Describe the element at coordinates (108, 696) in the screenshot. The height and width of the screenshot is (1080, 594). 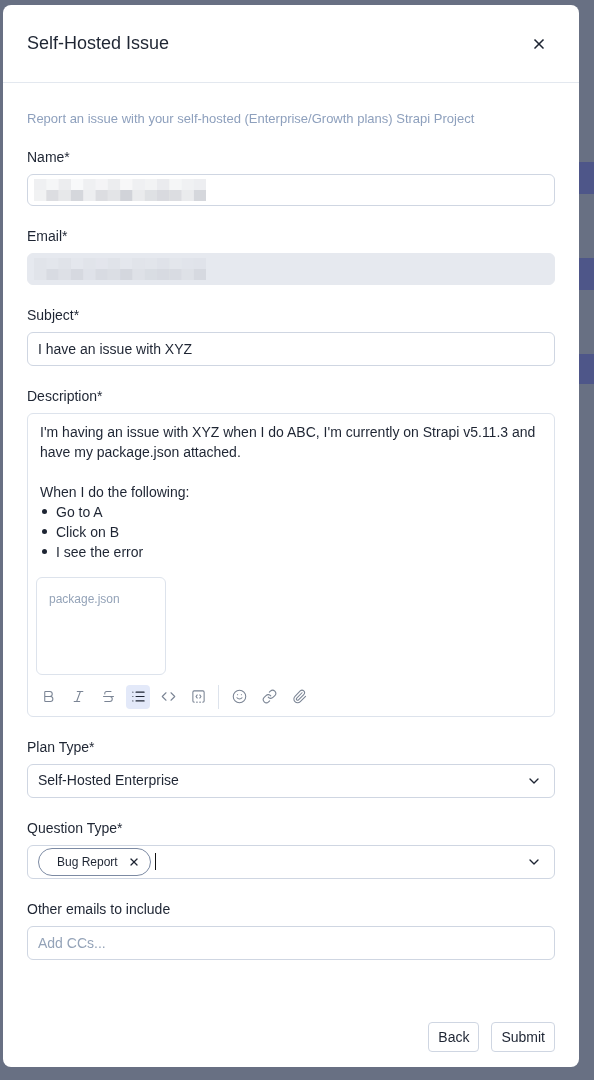
I see `strikethrough-icon` at that location.